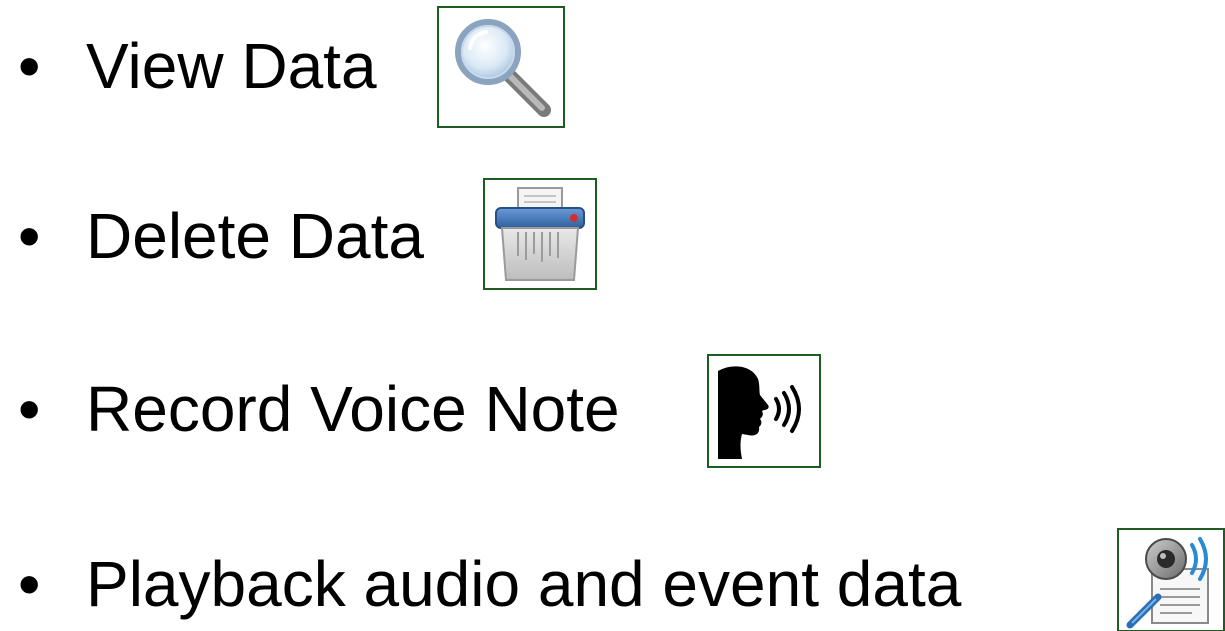 The width and height of the screenshot is (1225, 631). Describe the element at coordinates (255, 236) in the screenshot. I see `item-label-delete-data: Delete Data` at that location.